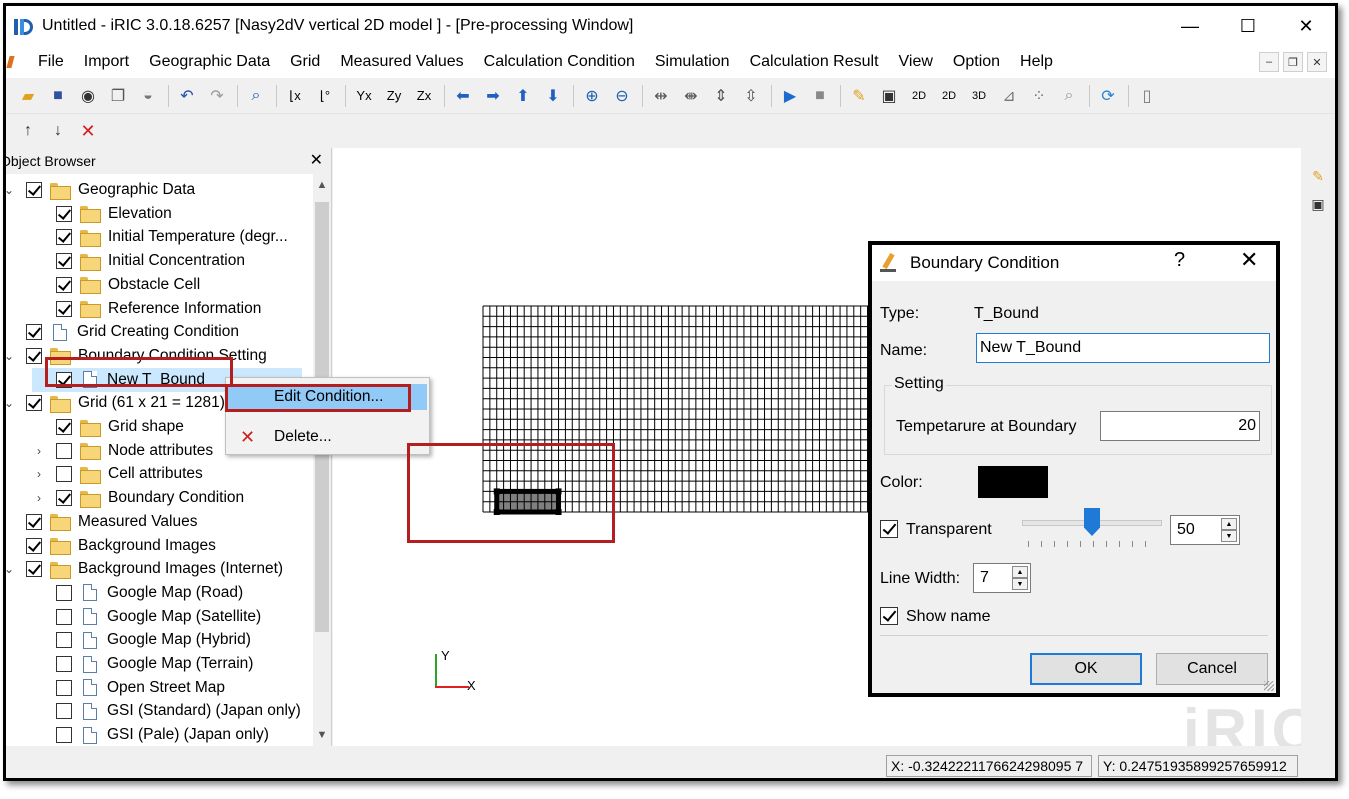 This screenshot has width=1349, height=799. What do you see at coordinates (1248, 26) in the screenshot?
I see `maximize-button: ☐` at bounding box center [1248, 26].